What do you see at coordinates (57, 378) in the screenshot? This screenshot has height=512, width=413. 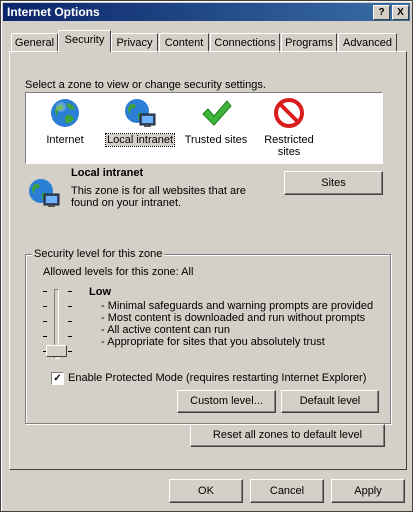 I see `protected-mode-checkbox: ✓` at bounding box center [57, 378].